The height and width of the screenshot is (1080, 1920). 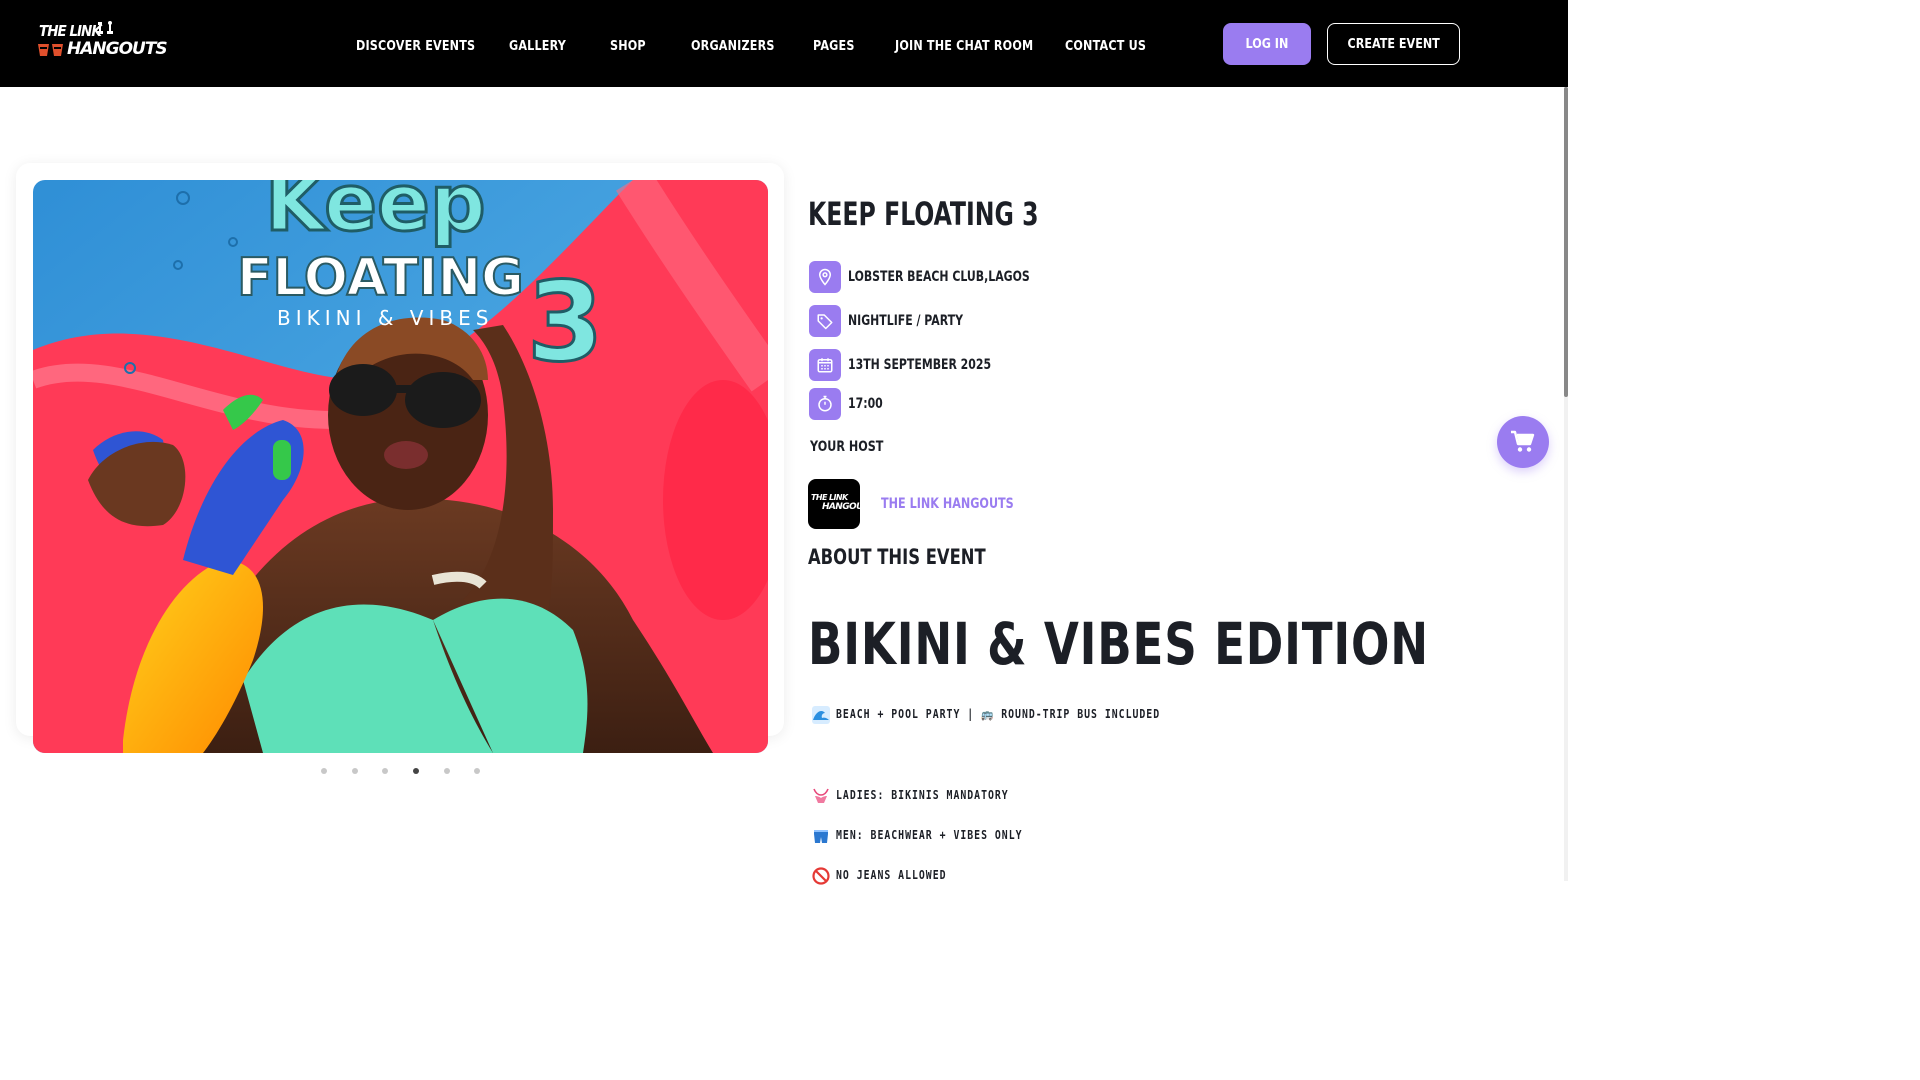 I want to click on nav-join-chat-room: JOIN THE CHAT ROOM, so click(x=964, y=46).